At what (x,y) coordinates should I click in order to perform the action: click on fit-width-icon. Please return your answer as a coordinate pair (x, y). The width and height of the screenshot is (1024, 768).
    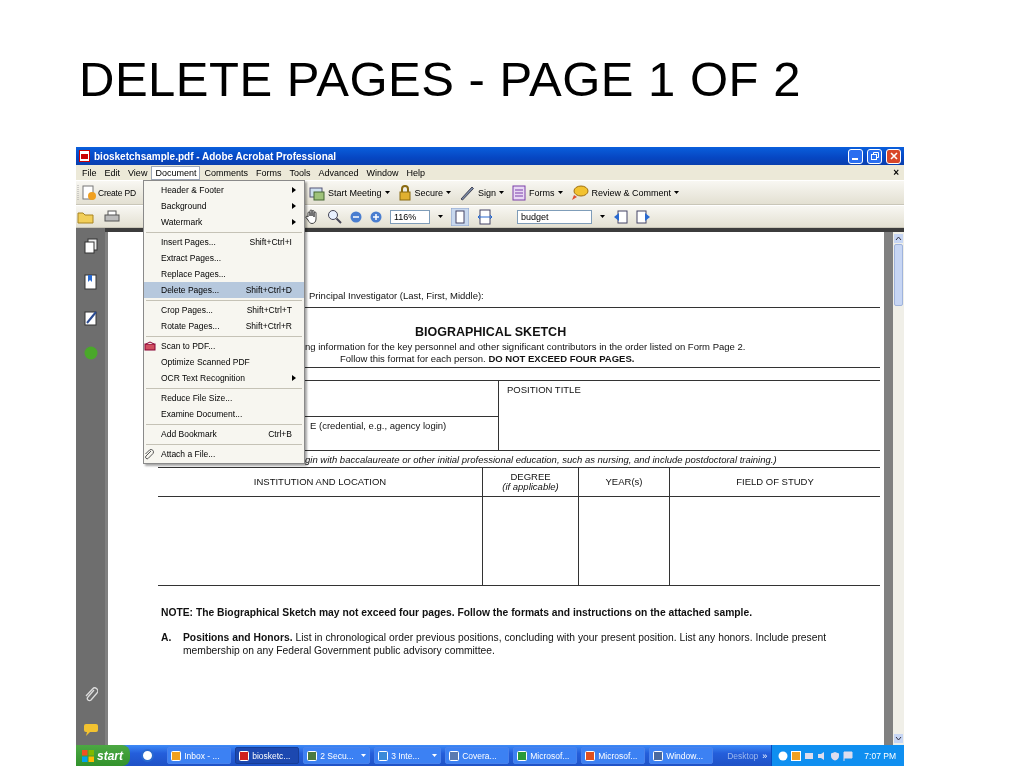
    Looking at the image, I should click on (485, 216).